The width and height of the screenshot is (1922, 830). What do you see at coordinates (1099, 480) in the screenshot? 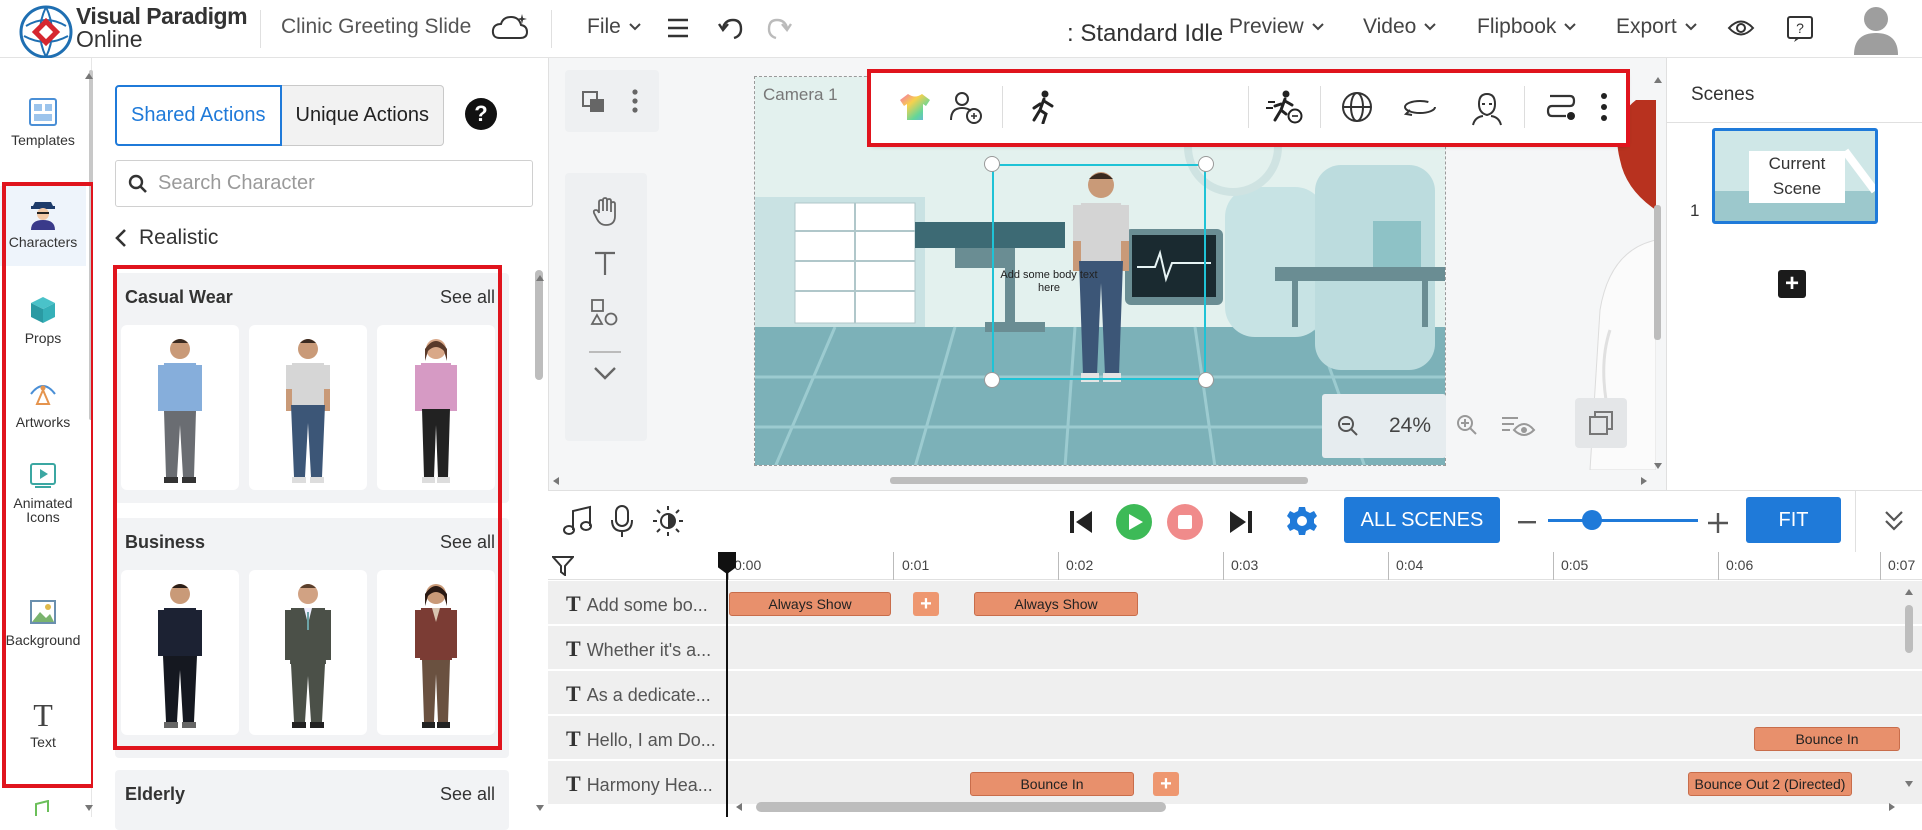
I see `canvas-horizontal-scrollbar` at bounding box center [1099, 480].